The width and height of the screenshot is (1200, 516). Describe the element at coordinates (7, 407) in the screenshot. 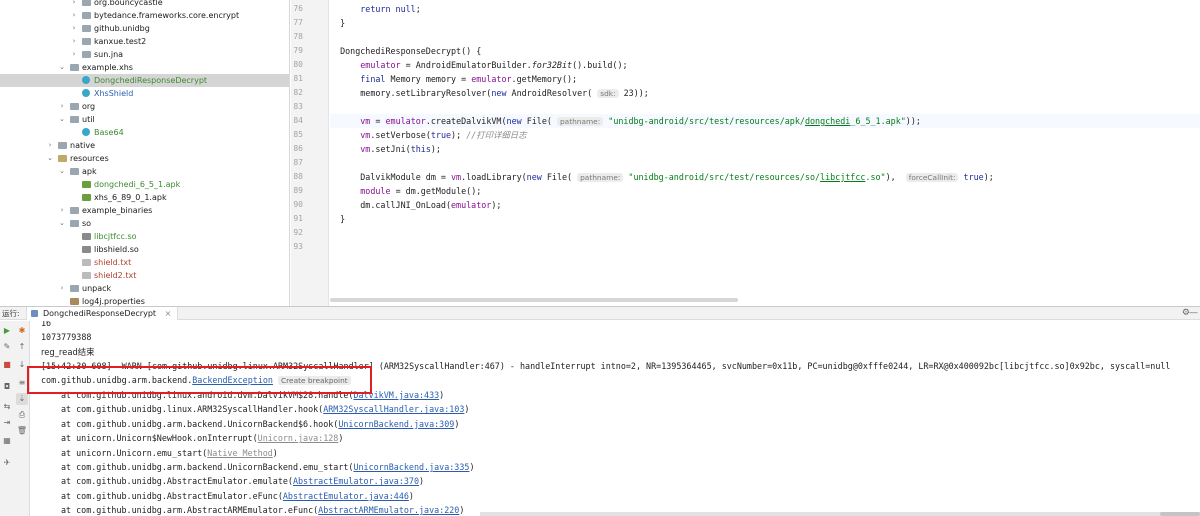

I see `restore-layout-icon: ⇆` at that location.